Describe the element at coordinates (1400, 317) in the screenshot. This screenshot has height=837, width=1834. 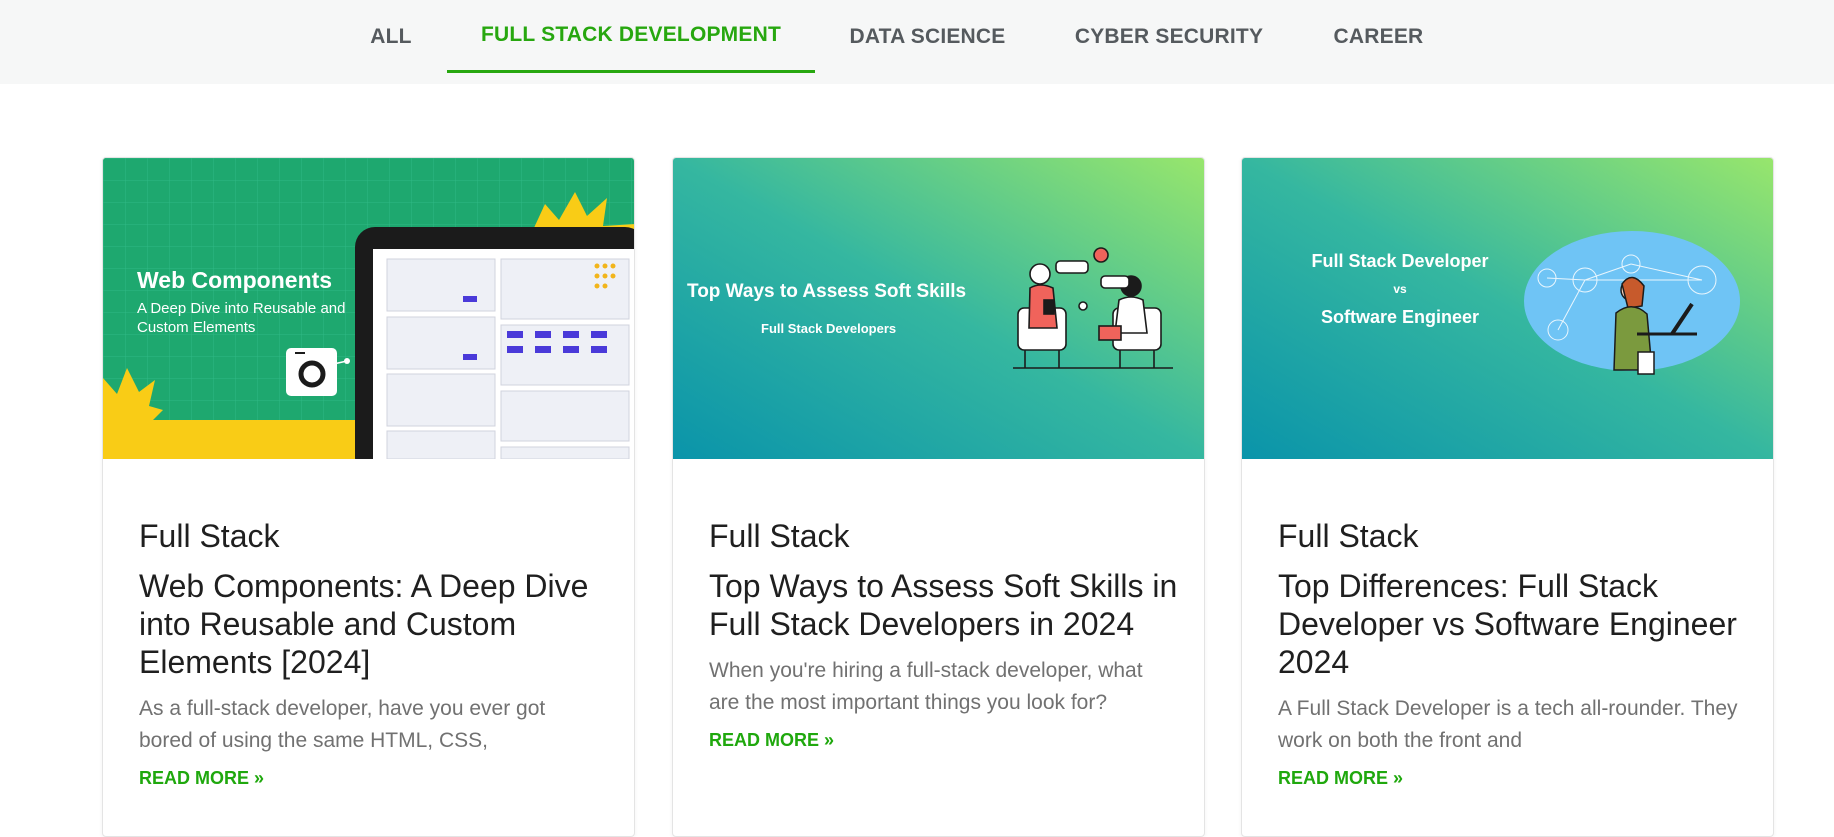
I see `thumb-line-3: Software Engineer` at that location.